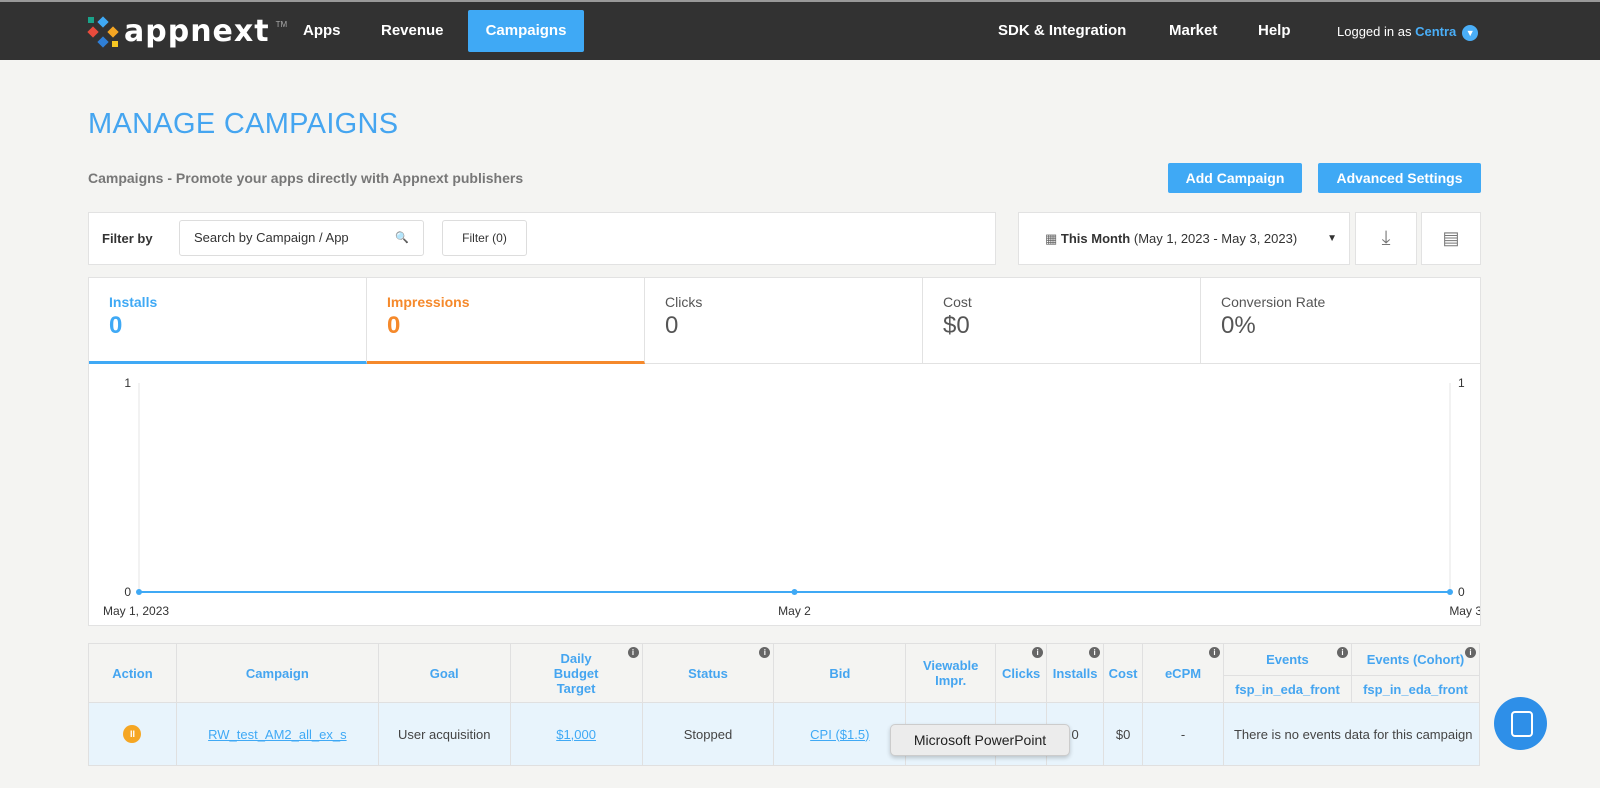 The height and width of the screenshot is (788, 1600). I want to click on metric-tab-impressions: Impressions 0, so click(506, 321).